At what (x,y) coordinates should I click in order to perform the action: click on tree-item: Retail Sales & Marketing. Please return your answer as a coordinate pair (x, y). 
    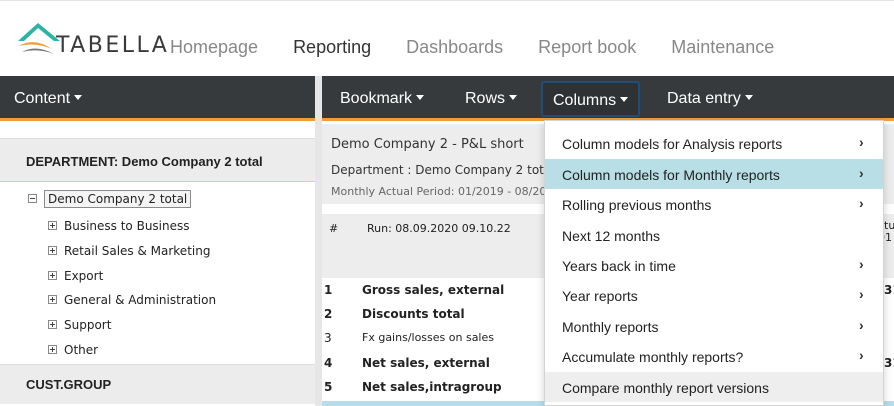
    Looking at the image, I should click on (129, 251).